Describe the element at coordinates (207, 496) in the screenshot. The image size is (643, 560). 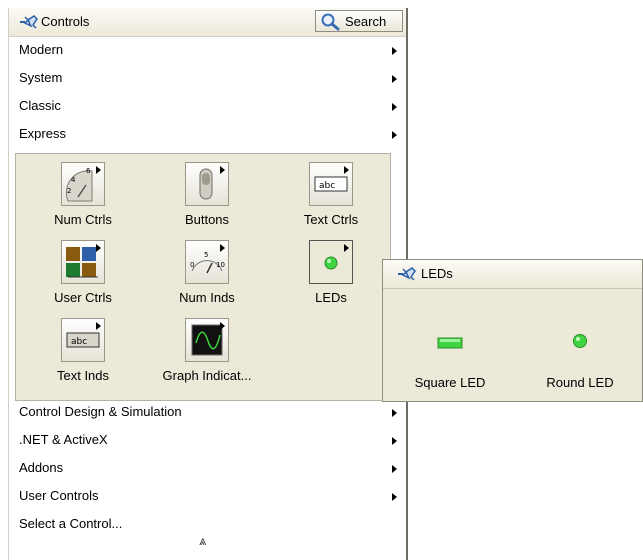
I see `category-user-controls: User Controls` at that location.